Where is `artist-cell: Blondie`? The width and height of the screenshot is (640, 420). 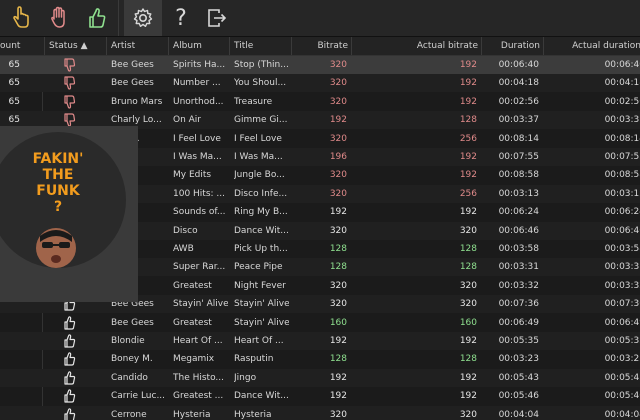 artist-cell: Blondie is located at coordinates (128, 341).